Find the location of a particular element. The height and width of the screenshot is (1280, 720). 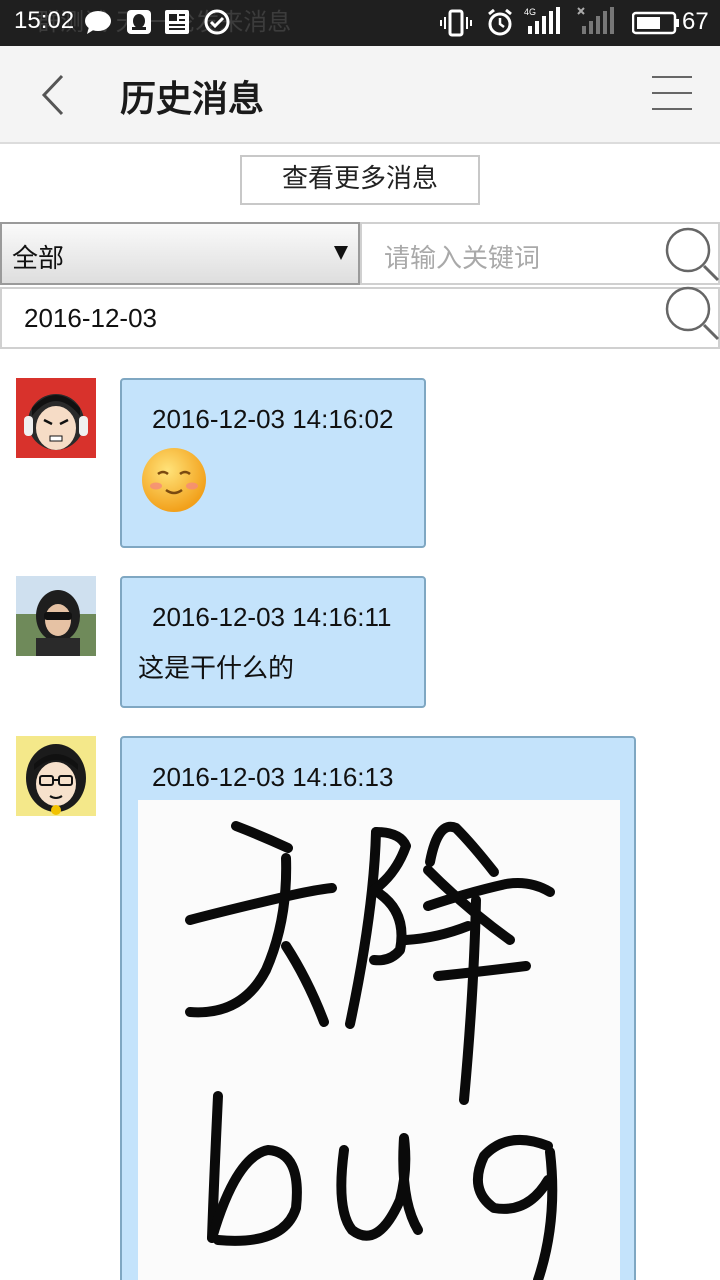

hamburger-menu-icon is located at coordinates (672, 93).